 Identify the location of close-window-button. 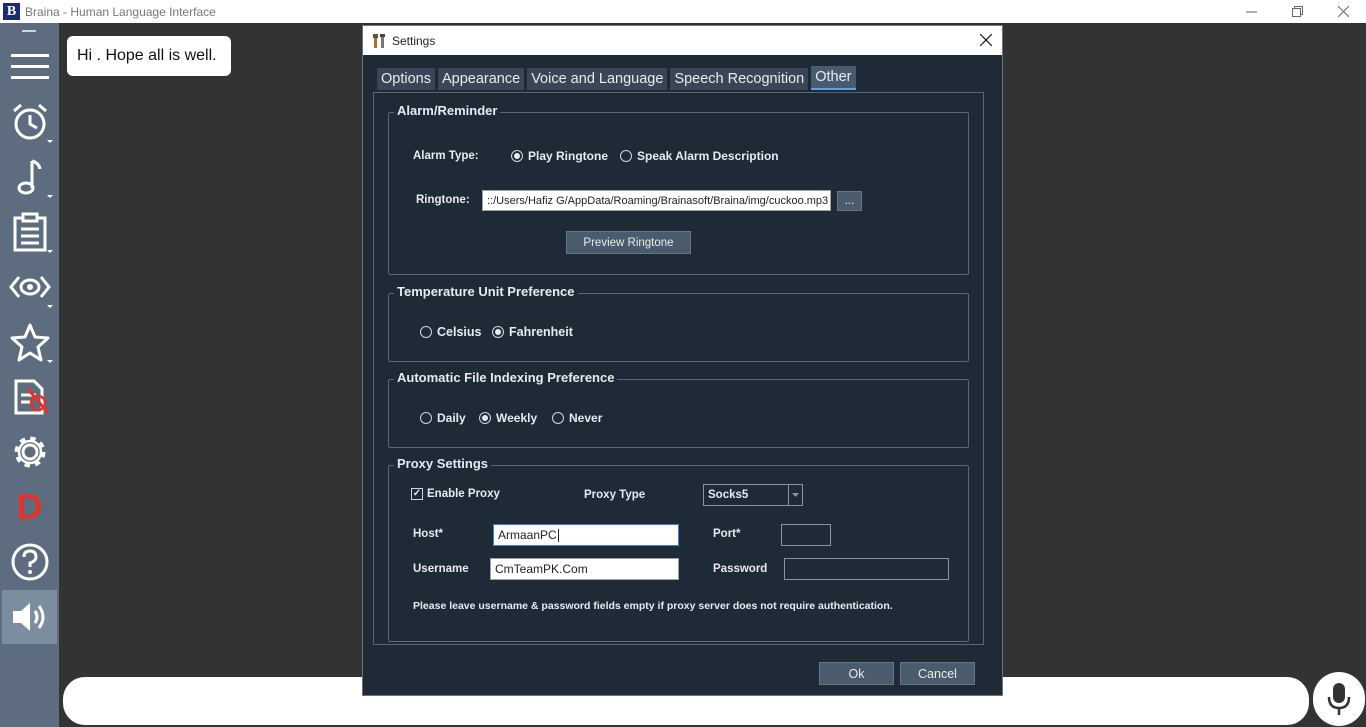
(1343, 11).